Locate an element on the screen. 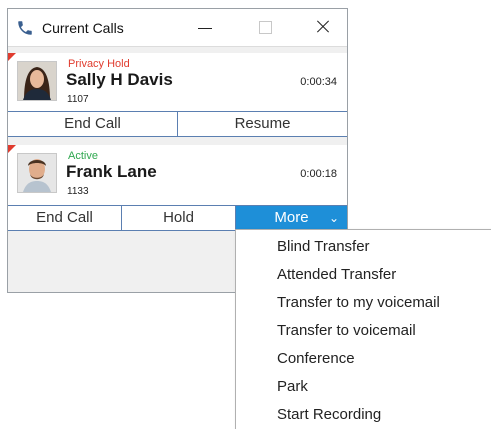 This screenshot has height=429, width=491. phone-icon is located at coordinates (25, 28).